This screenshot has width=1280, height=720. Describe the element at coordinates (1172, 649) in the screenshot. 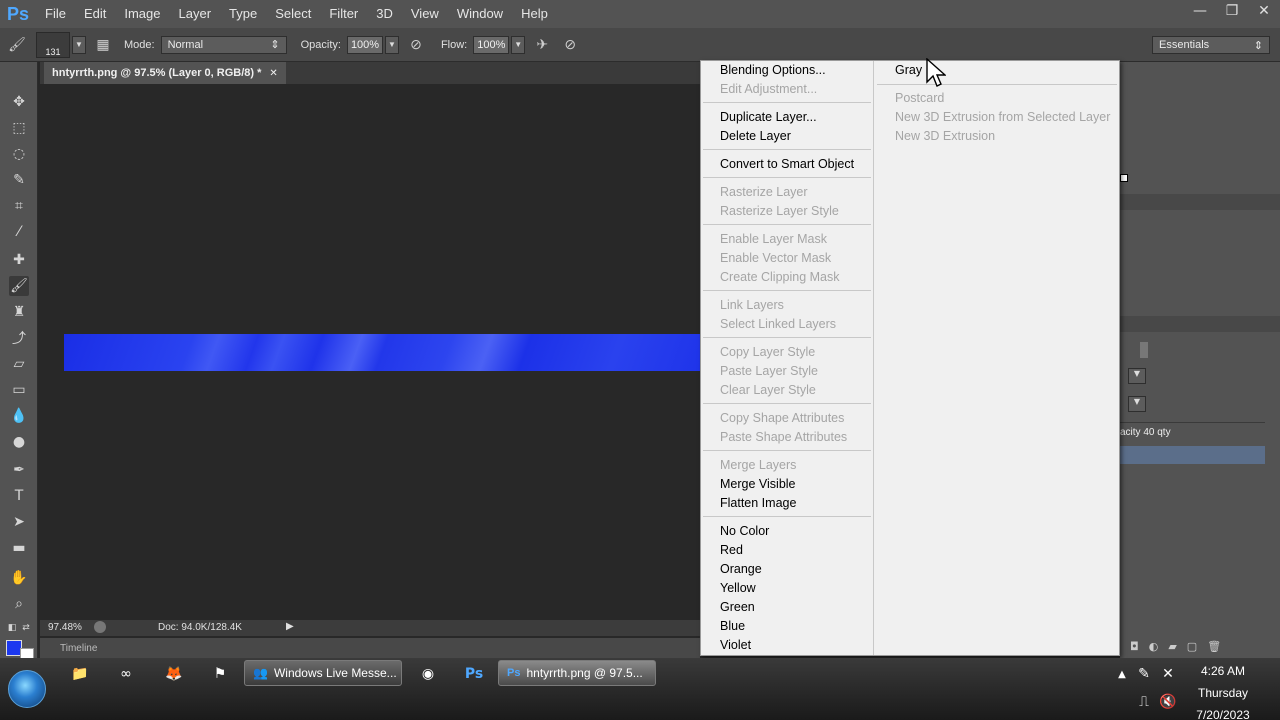

I see `folder-icon: ▰` at that location.